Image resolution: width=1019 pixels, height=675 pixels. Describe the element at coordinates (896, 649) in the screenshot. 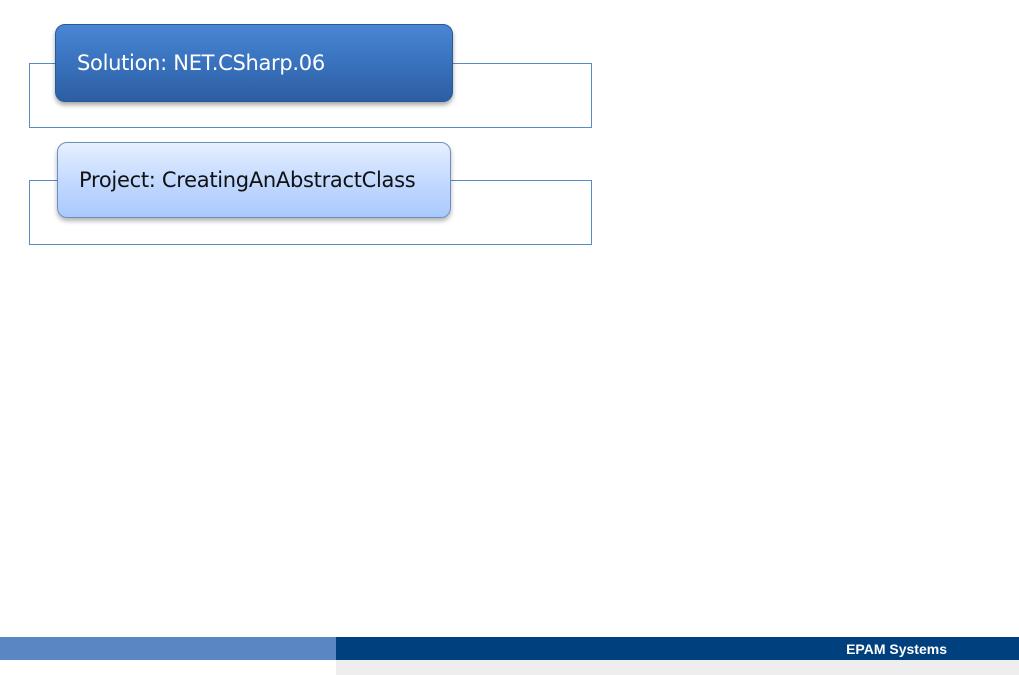

I see `footer-brand: EPAM Systems` at that location.